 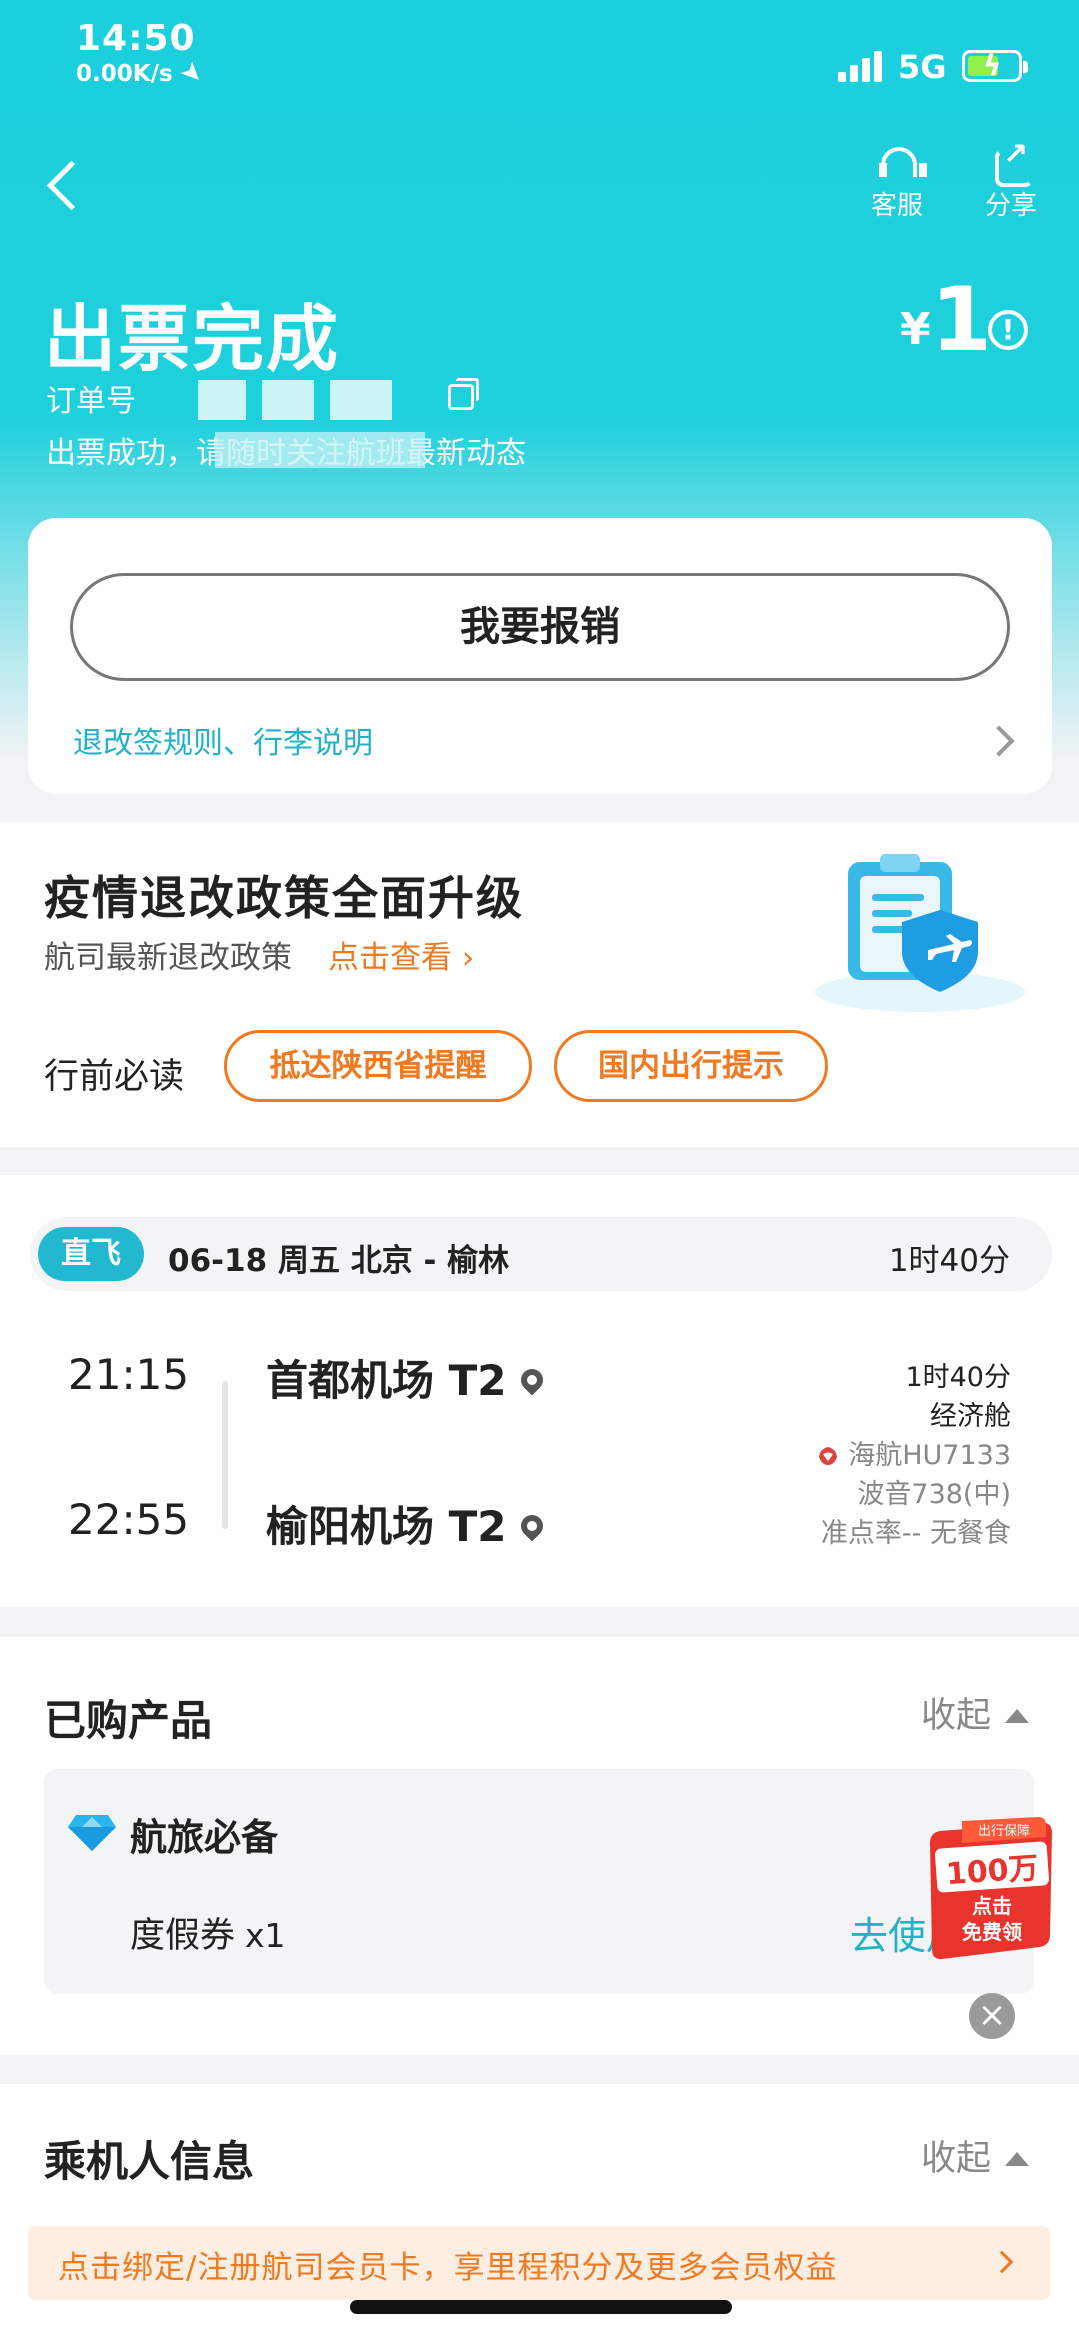 I want to click on clipboard-shield-illustration, so click(x=920, y=933).